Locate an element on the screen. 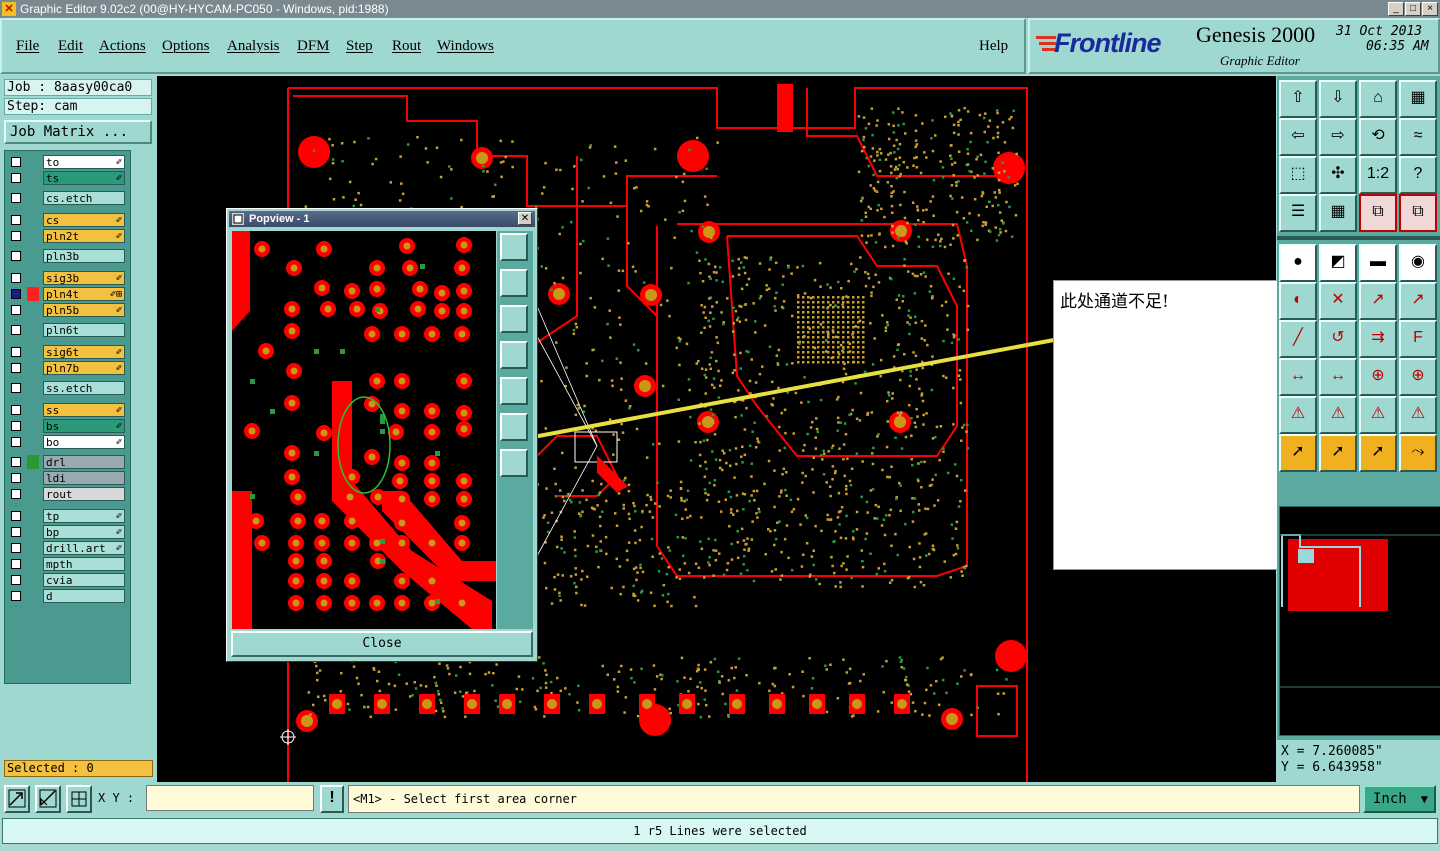 The height and width of the screenshot is (851, 1440). zoom-area-icon is located at coordinates (17, 799).